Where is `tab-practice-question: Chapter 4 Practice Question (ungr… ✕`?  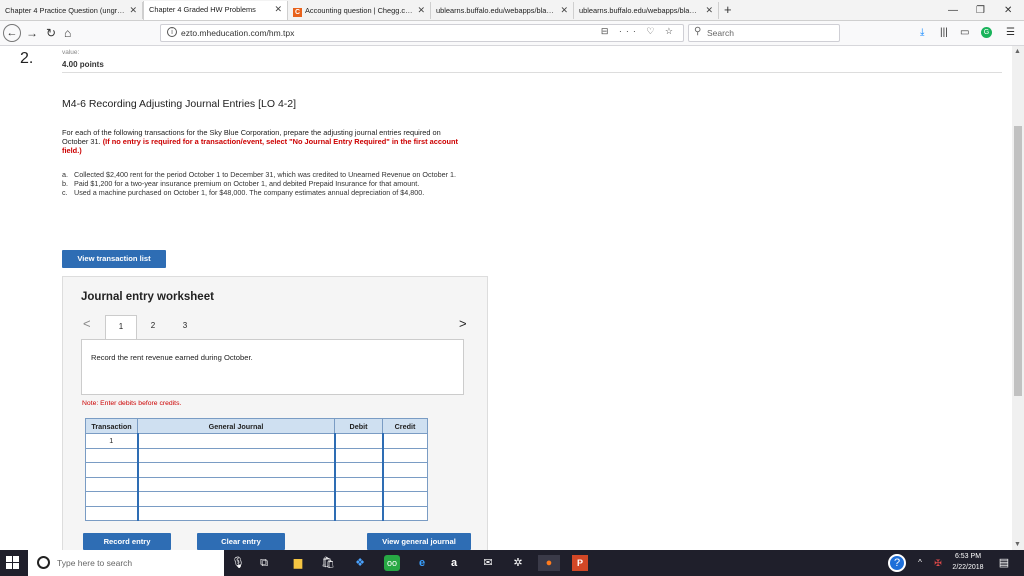 tab-practice-question: Chapter 4 Practice Question (ungr… ✕ is located at coordinates (71, 10).